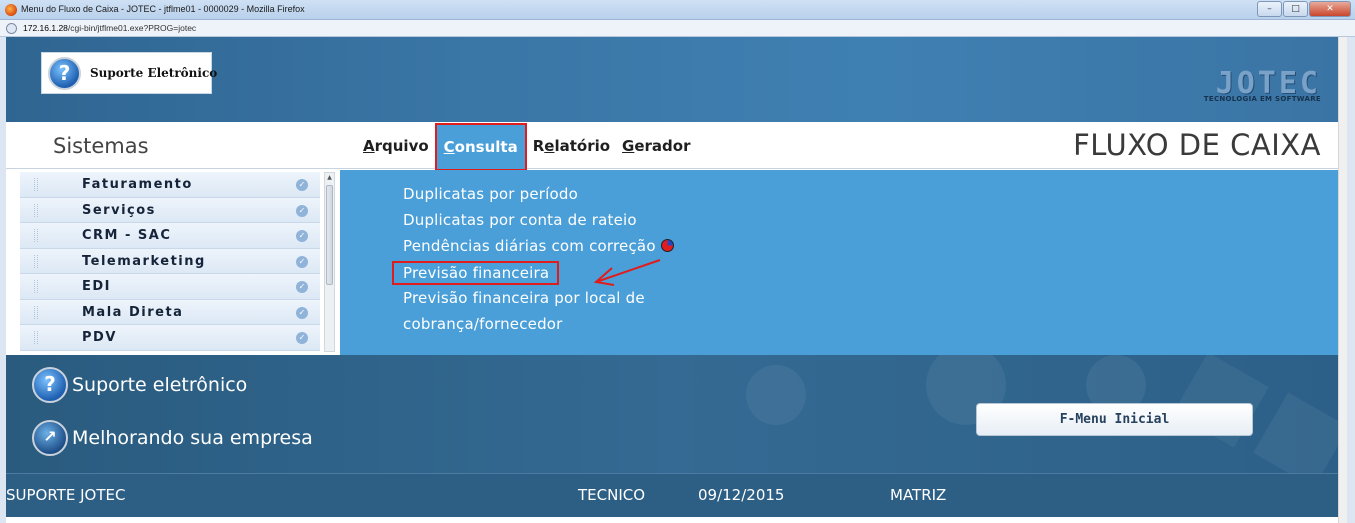 The image size is (1355, 523). I want to click on menu-option-label: Duplicatas por conta de rateio, so click(520, 220).